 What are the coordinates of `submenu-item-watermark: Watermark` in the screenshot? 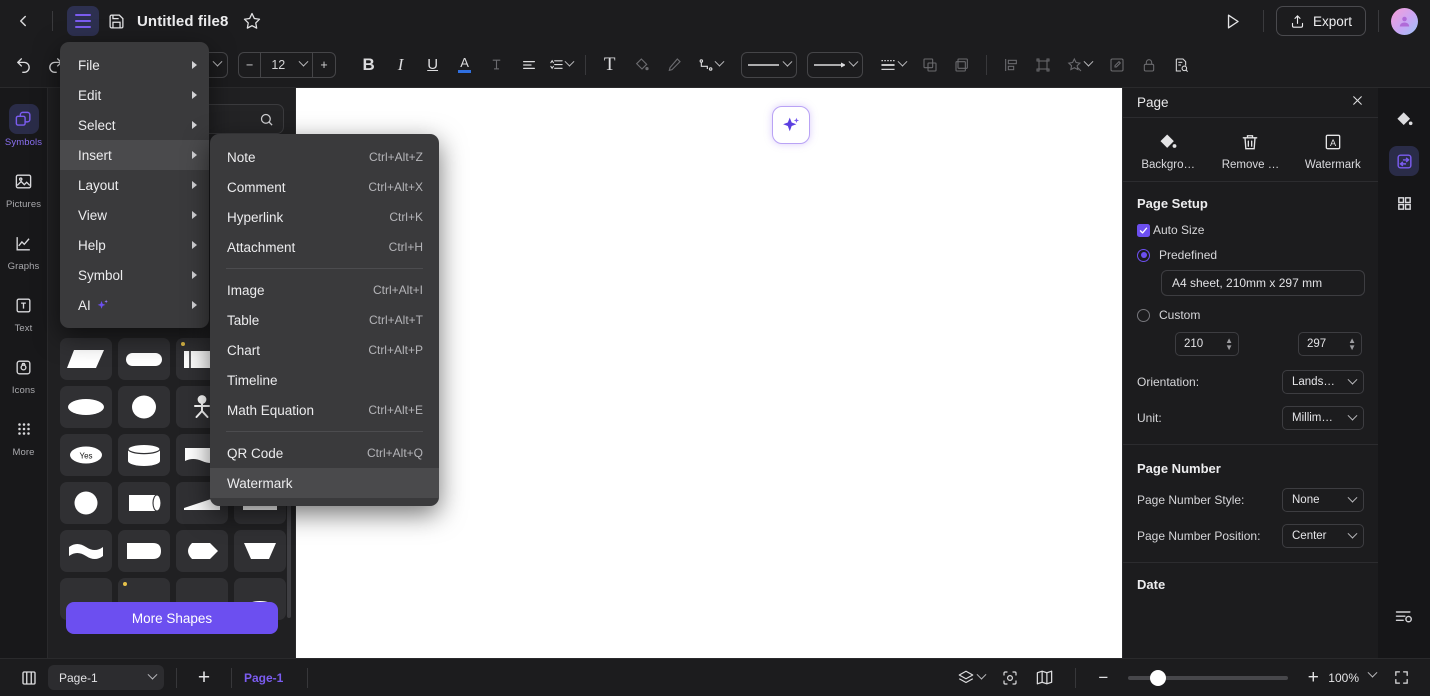 It's located at (324, 483).